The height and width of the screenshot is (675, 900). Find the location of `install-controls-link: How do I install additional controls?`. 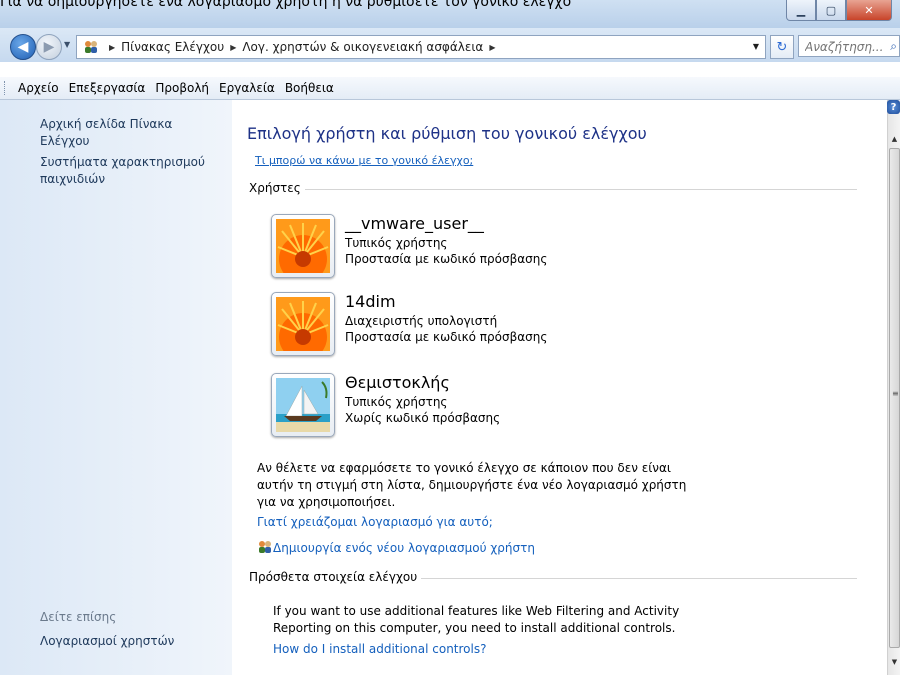

install-controls-link: How do I install additional controls? is located at coordinates (379, 649).